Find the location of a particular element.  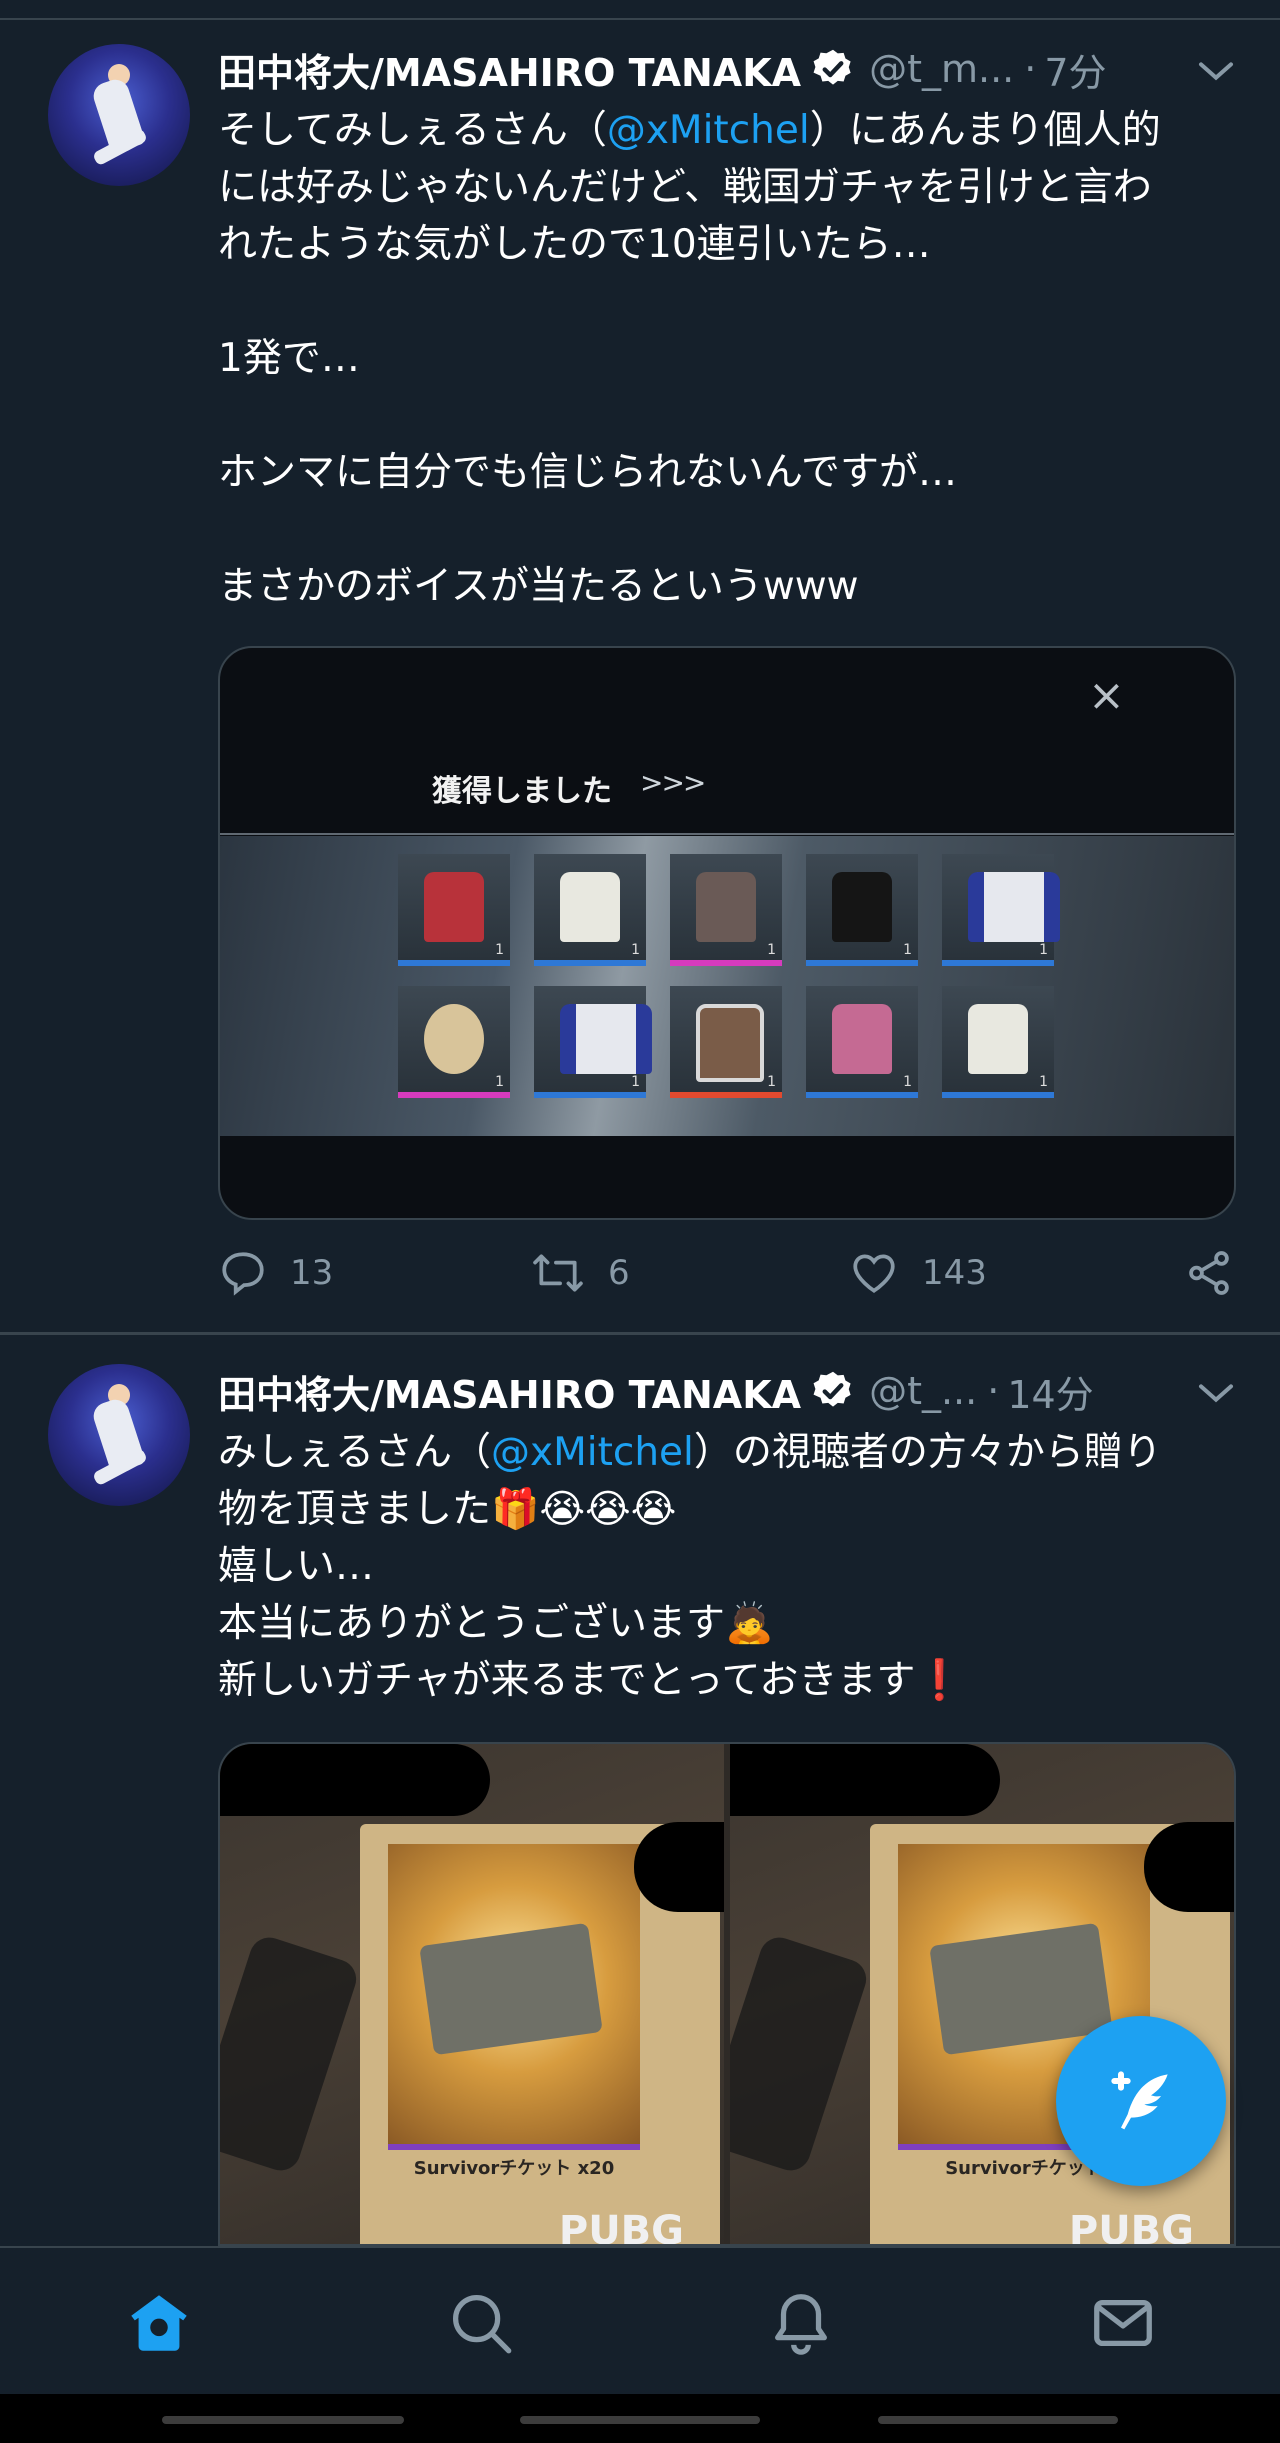

ticket-label: Survivorチケット x20 is located at coordinates (514, 2168).